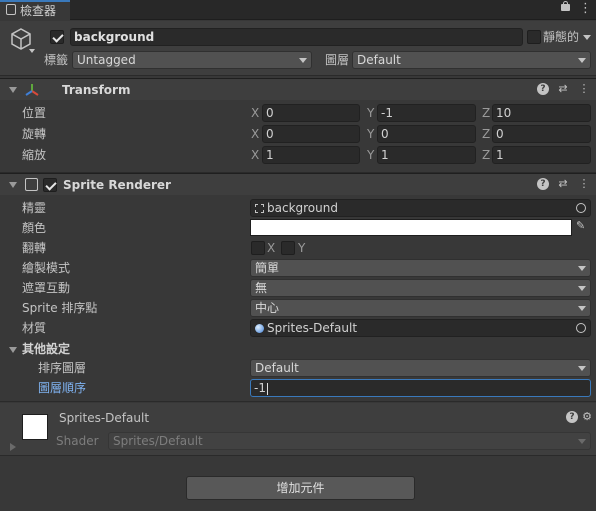 This screenshot has height=511, width=596. What do you see at coordinates (158, 441) in the screenshot?
I see `shader-value: Sprites/Default` at bounding box center [158, 441].